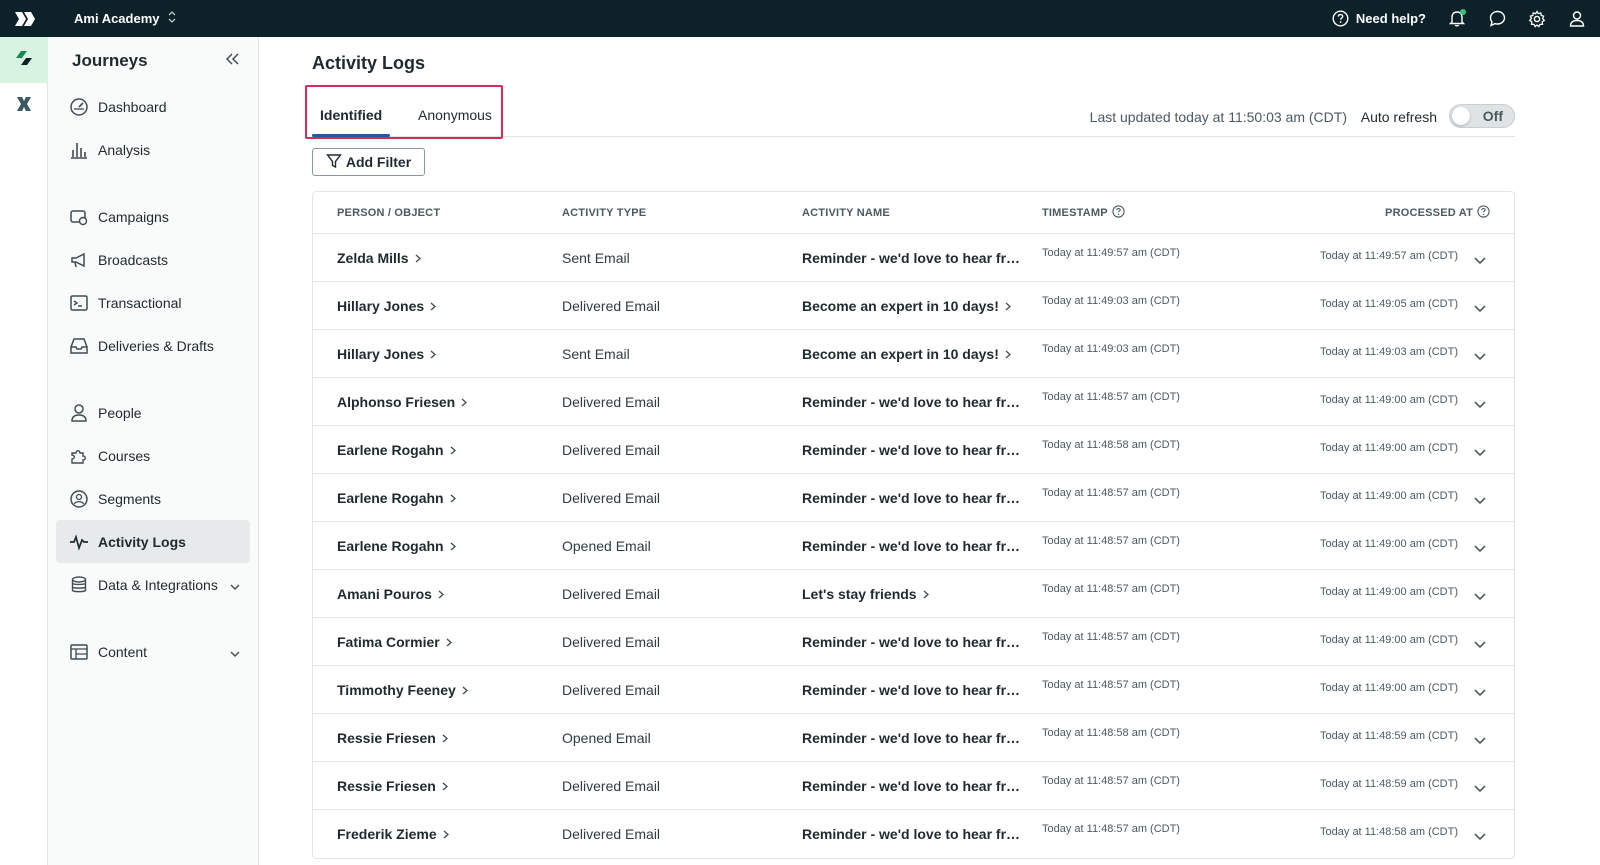  Describe the element at coordinates (153, 216) in the screenshot. I see `sidebar-item-campaigns: Campaigns` at that location.